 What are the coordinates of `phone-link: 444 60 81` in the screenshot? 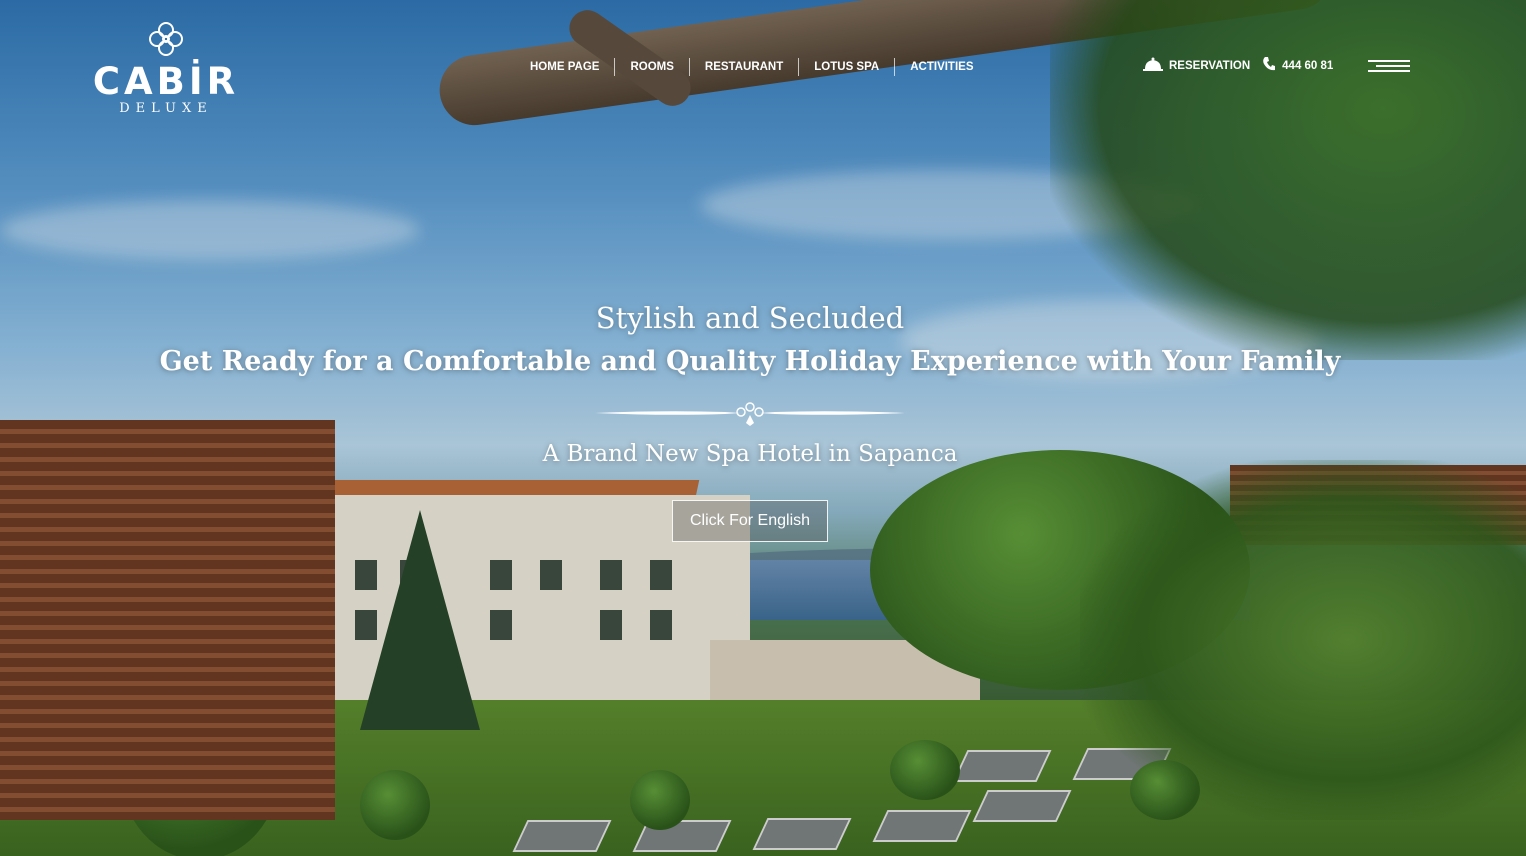 It's located at (1297, 65).